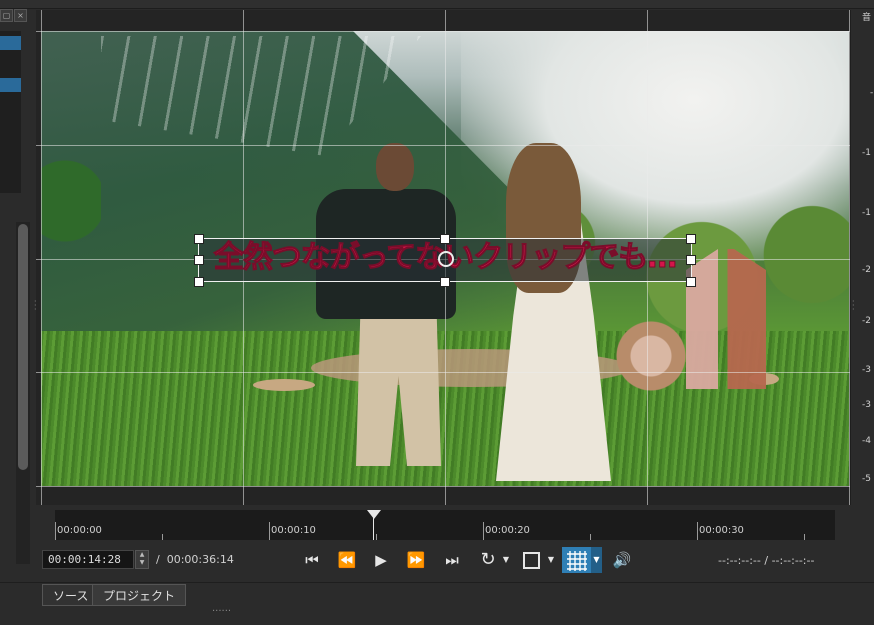 The width and height of the screenshot is (874, 625). Describe the element at coordinates (10, 112) in the screenshot. I see `left-panel-list` at that location.